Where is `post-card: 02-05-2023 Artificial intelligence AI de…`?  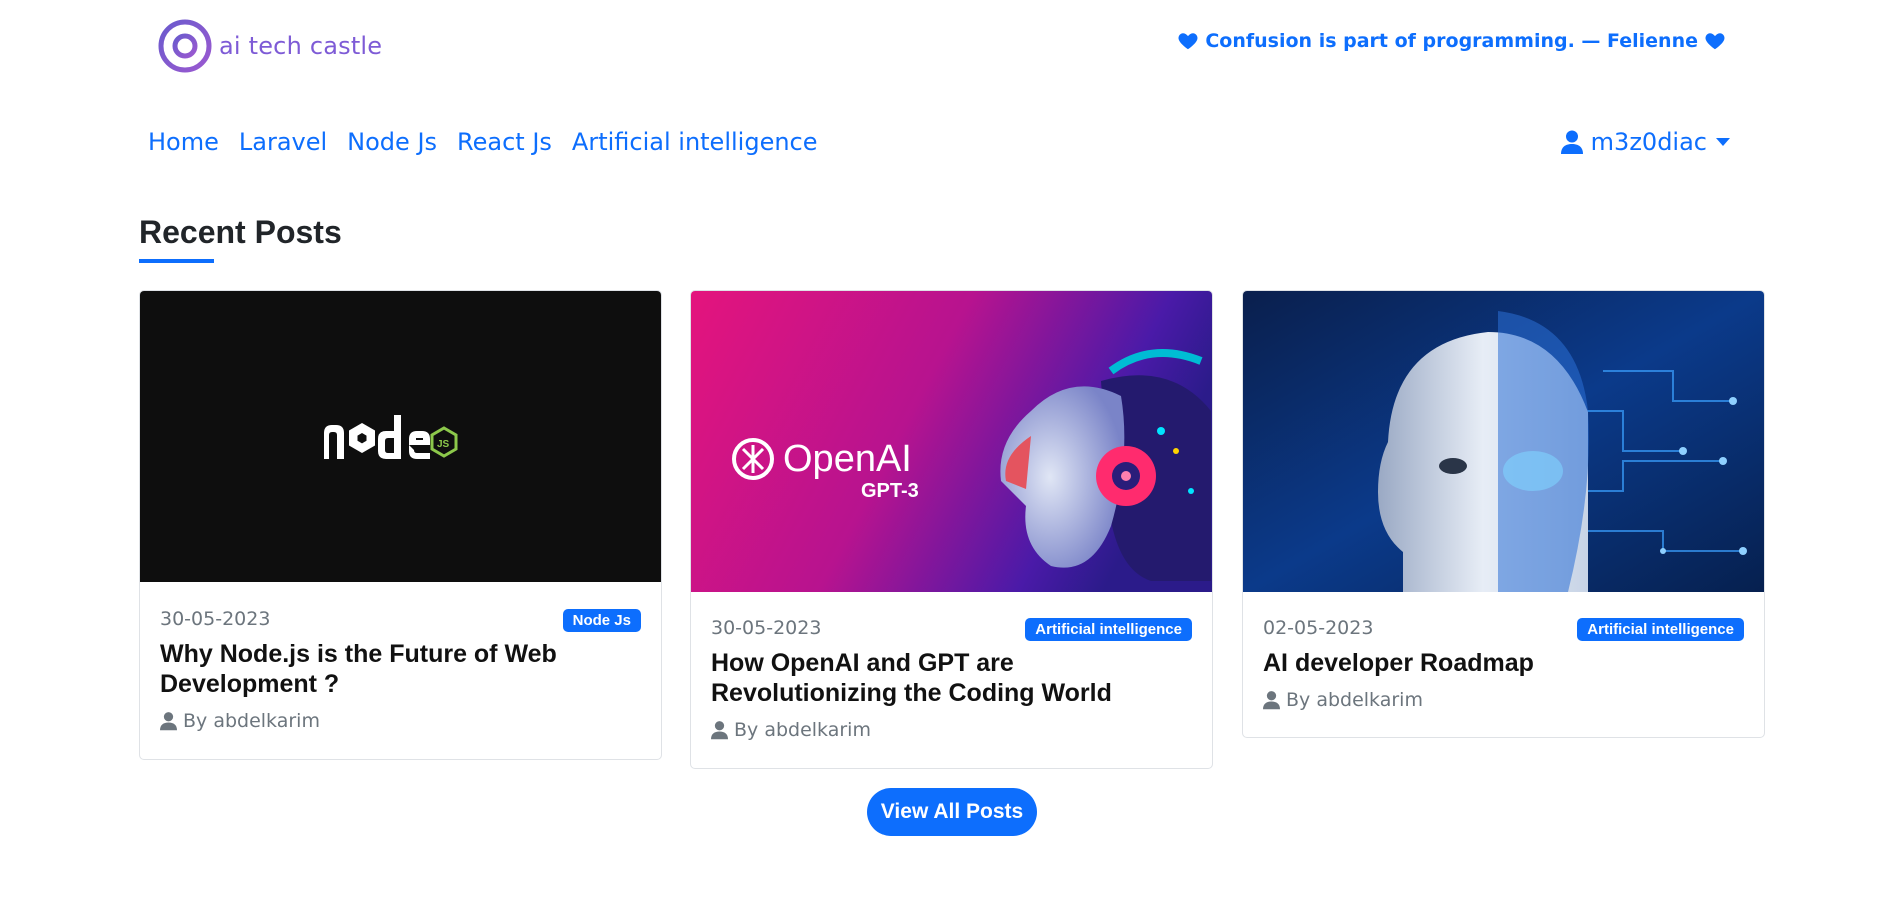 post-card: 02-05-2023 Artificial intelligence AI de… is located at coordinates (1503, 514).